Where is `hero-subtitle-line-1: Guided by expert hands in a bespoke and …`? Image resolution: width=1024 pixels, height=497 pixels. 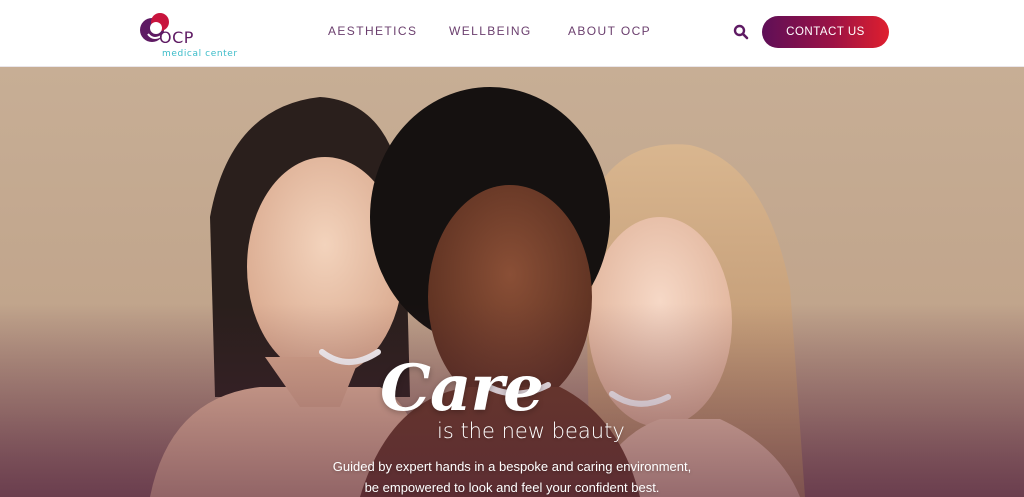
hero-subtitle-line-1: Guided by expert hands in a bespoke and … is located at coordinates (512, 466).